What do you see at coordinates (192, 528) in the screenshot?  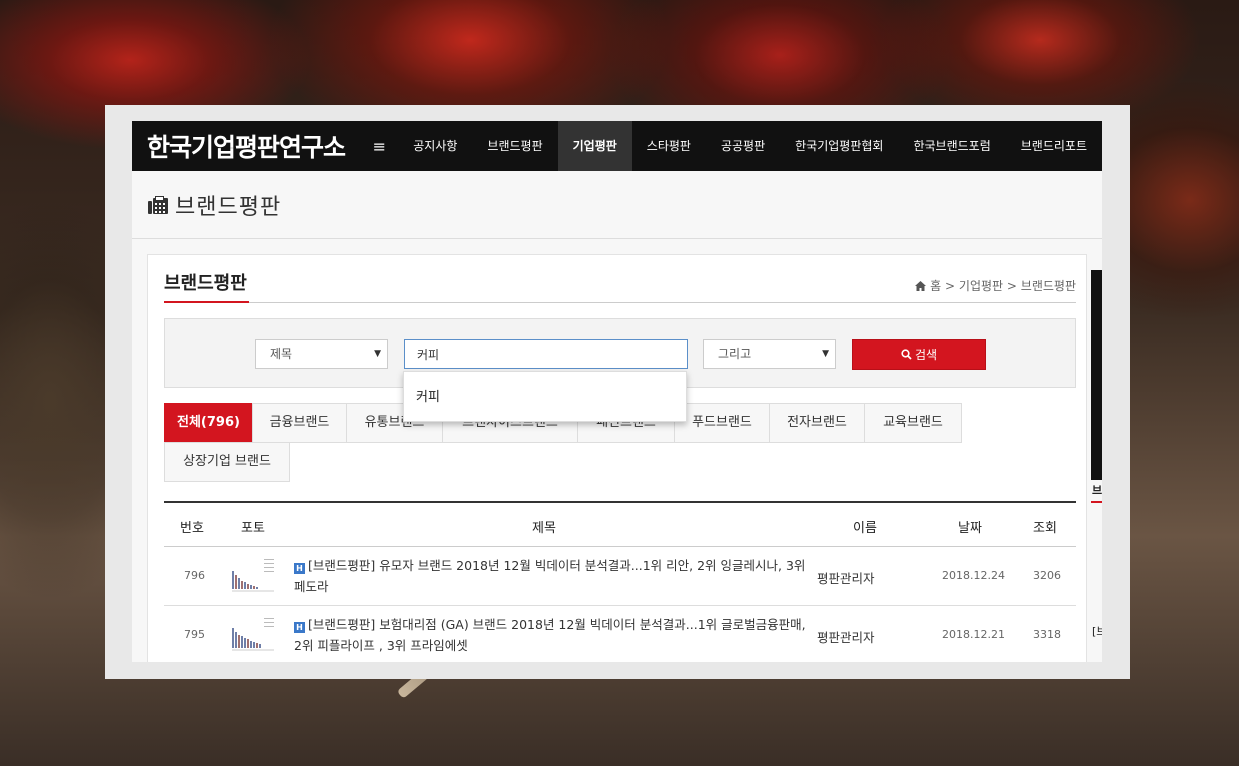 I see `column-header-number: 번호` at bounding box center [192, 528].